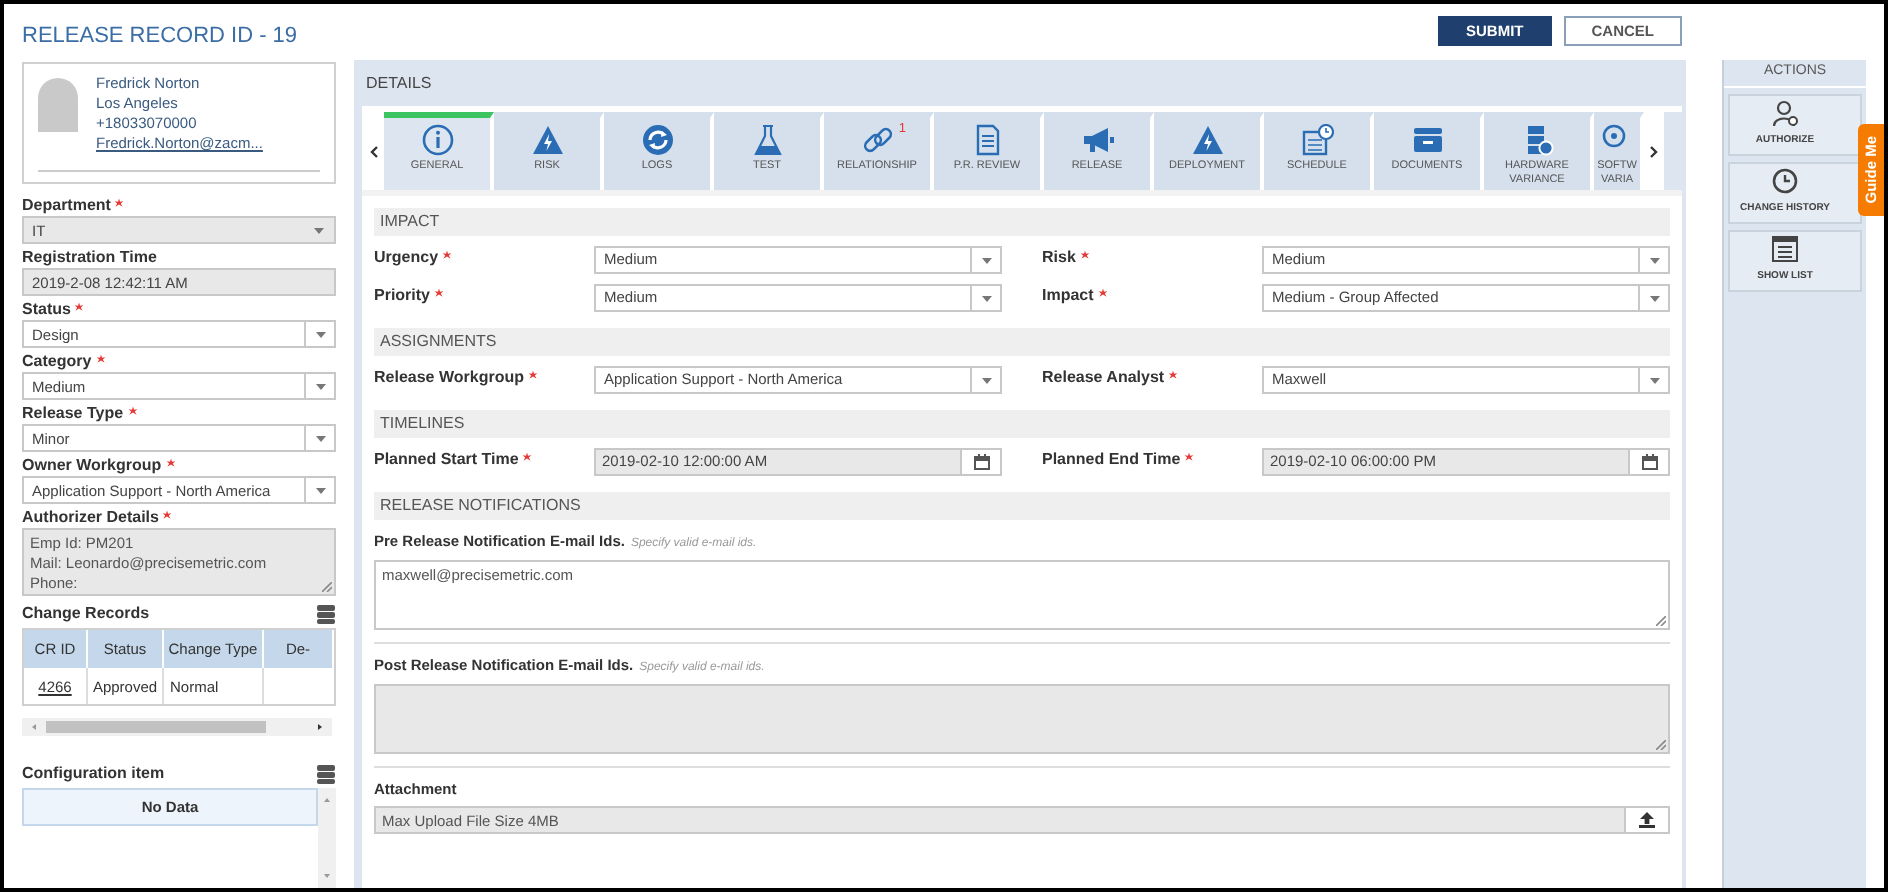 The image size is (1888, 892). Describe the element at coordinates (73, 413) in the screenshot. I see `field-label: Release Type` at that location.